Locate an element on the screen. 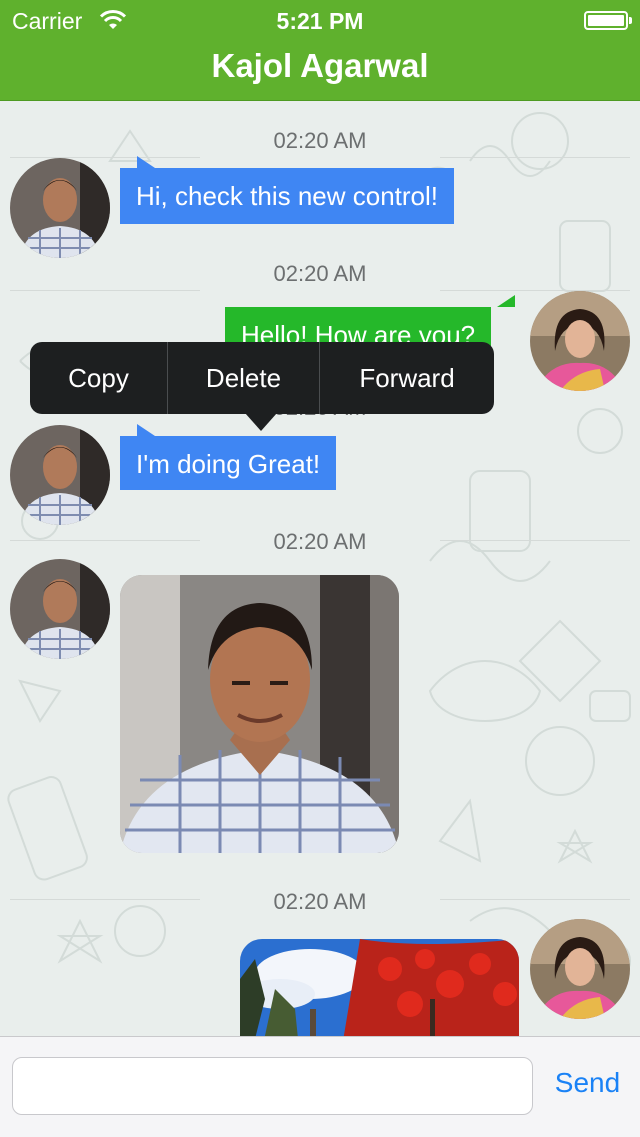 The width and height of the screenshot is (640, 1137). page-title: Kajol Agarwal is located at coordinates (320, 65).